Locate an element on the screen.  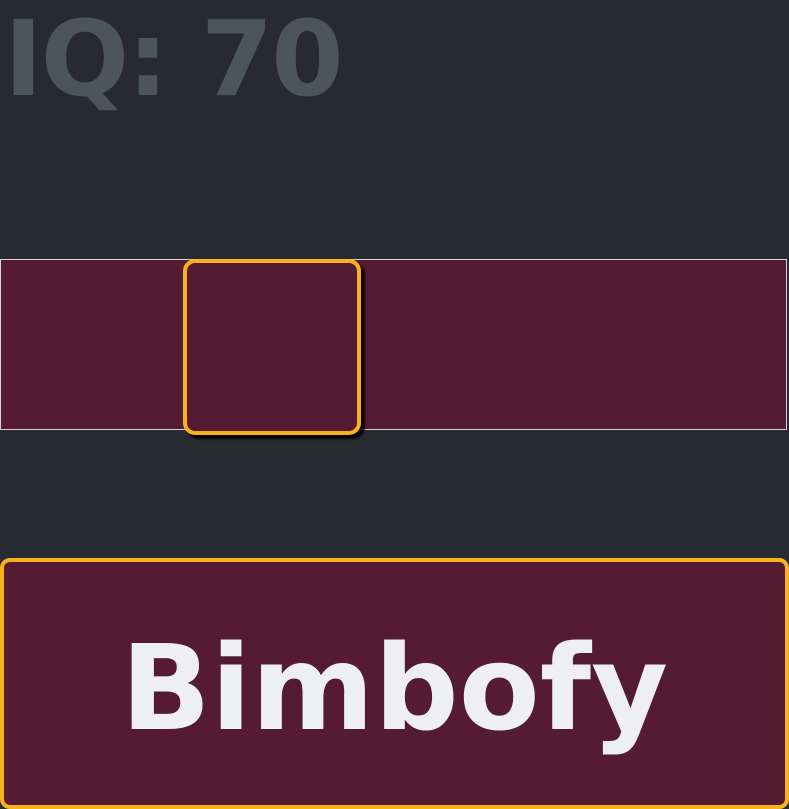
bimbofy-button-label: Bimbofy is located at coordinates (394, 687).